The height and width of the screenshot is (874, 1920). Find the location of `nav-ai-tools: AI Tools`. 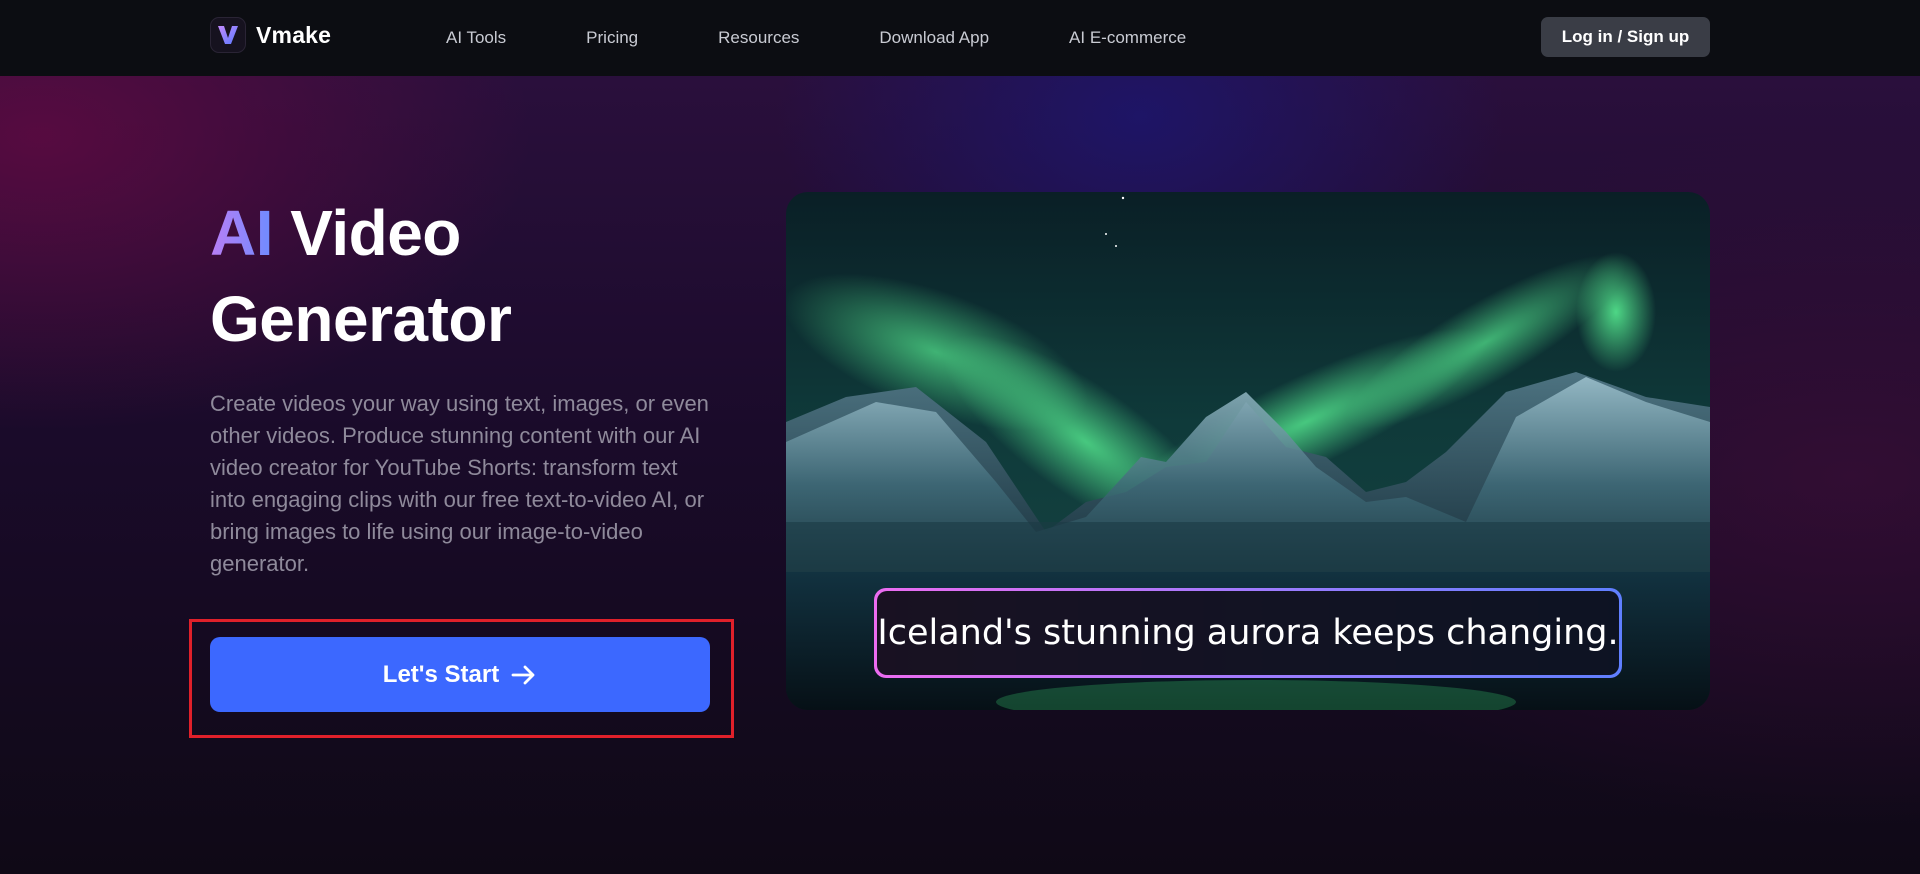

nav-ai-tools: AI Tools is located at coordinates (476, 38).